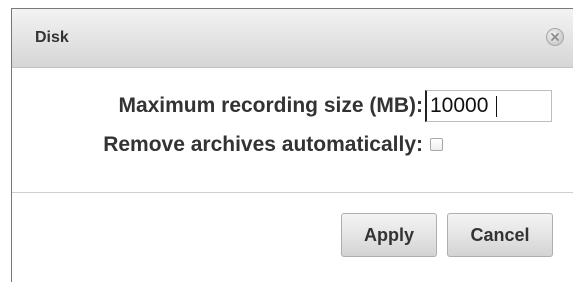 This screenshot has width=573, height=282. What do you see at coordinates (263, 144) in the screenshot?
I see `remove-archives-label: Remove archives automatically:` at bounding box center [263, 144].